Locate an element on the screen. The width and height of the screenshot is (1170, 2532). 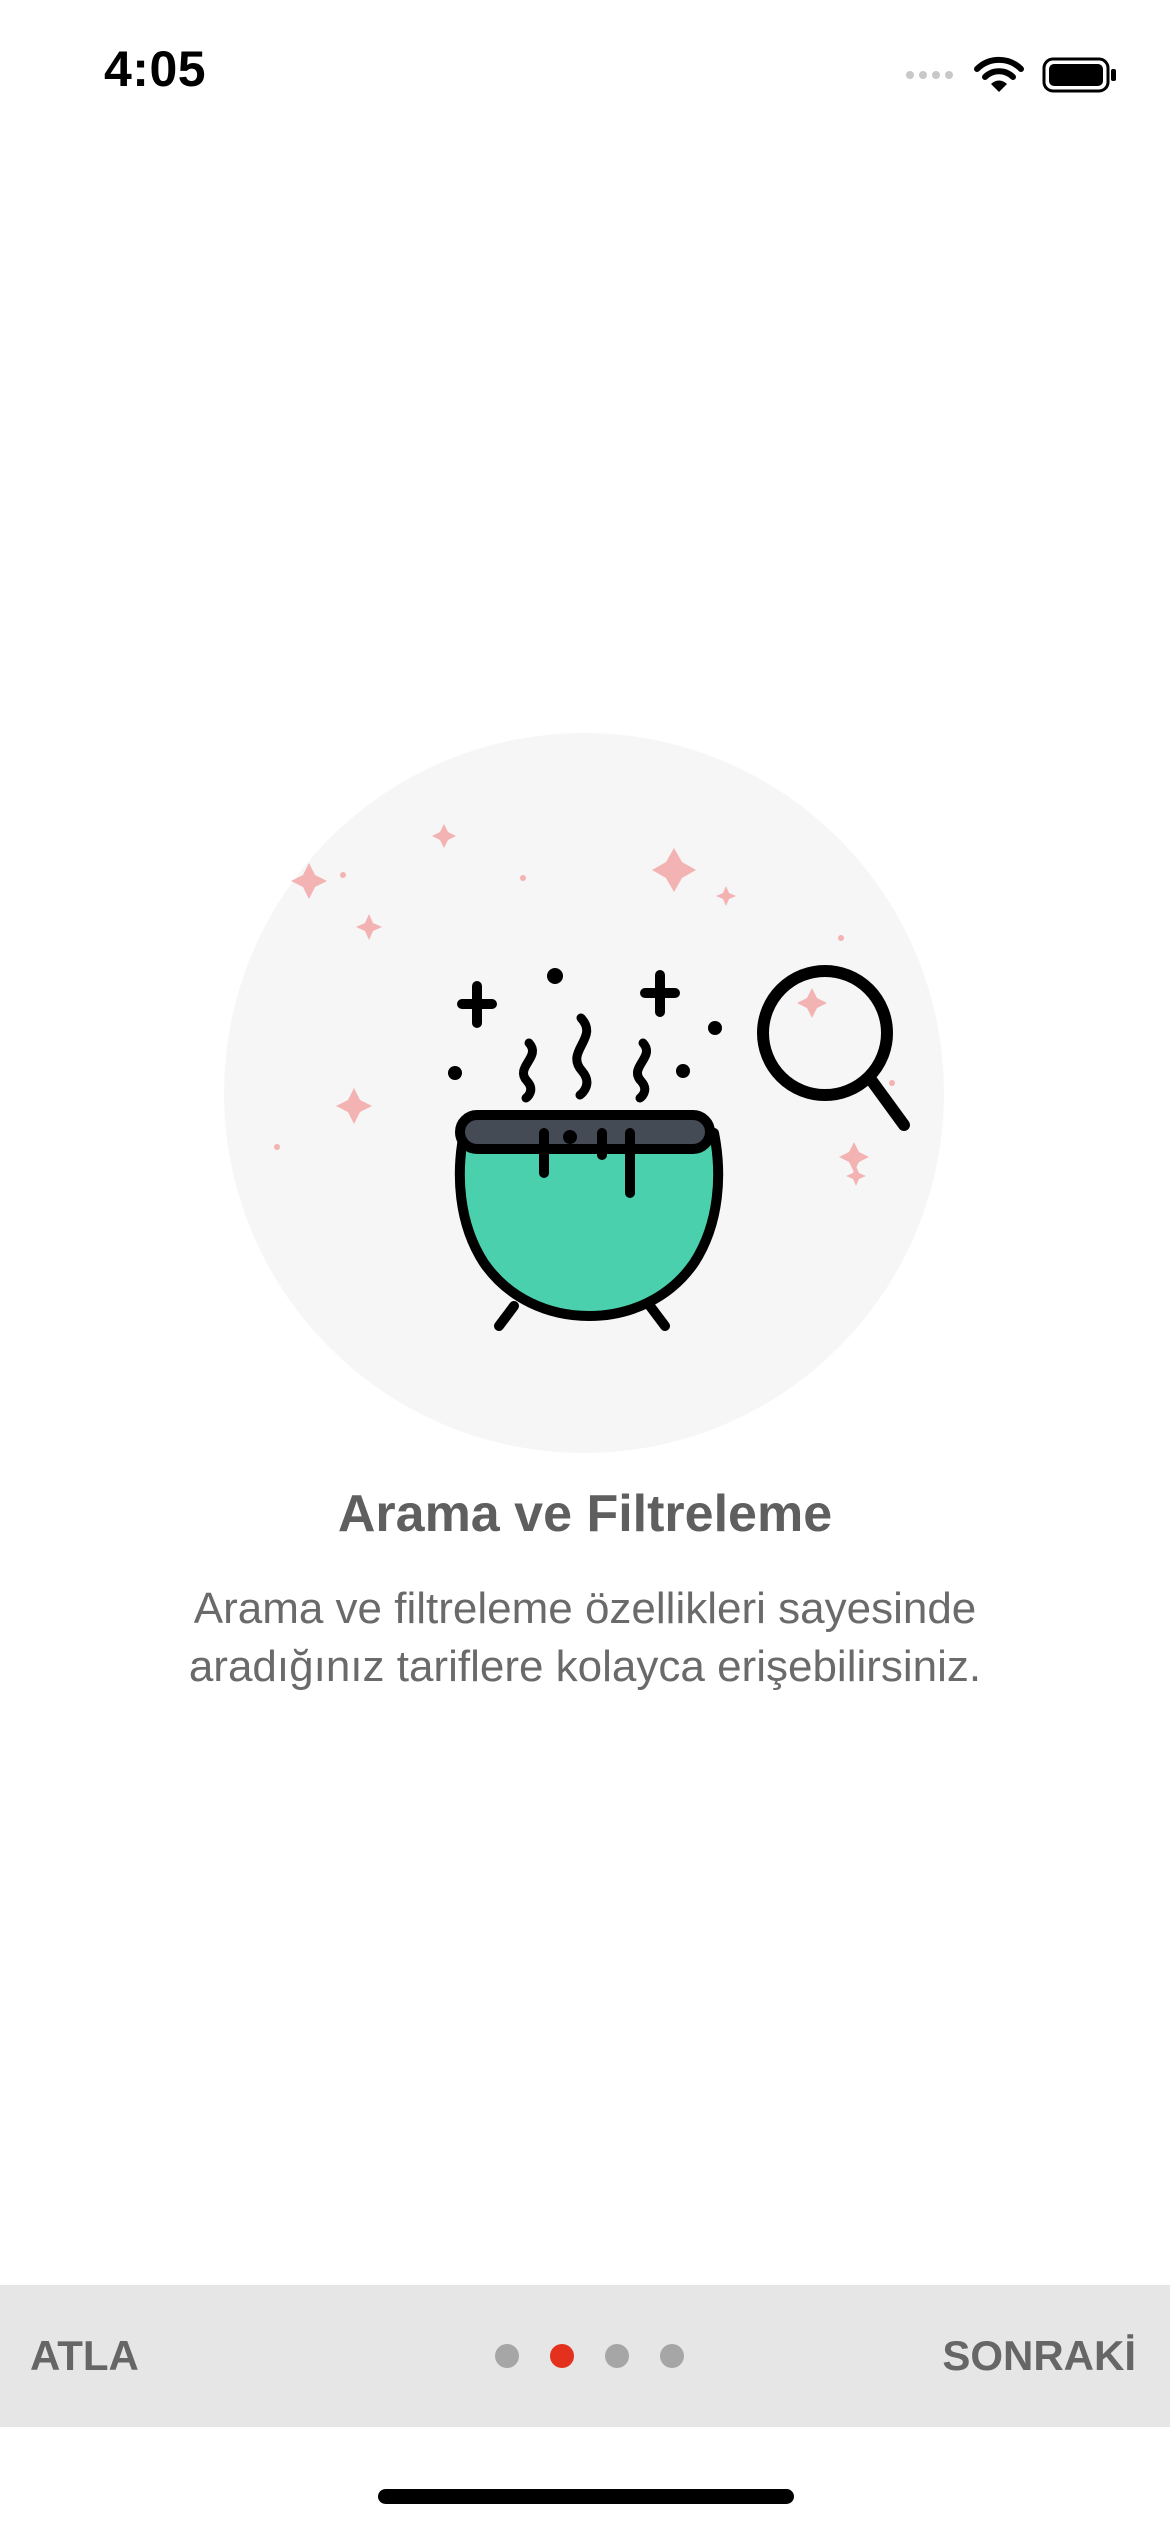
wifi-icon is located at coordinates (999, 74).